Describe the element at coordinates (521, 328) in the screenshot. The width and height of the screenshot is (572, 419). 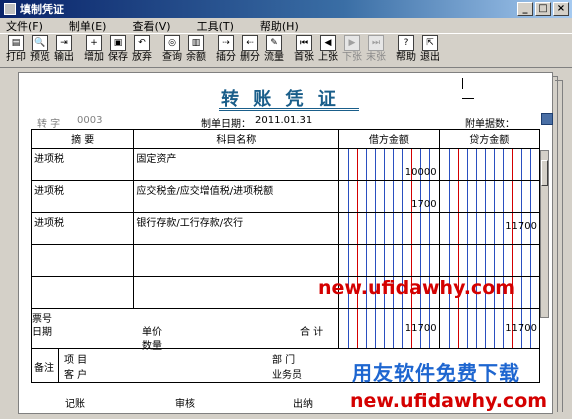
I see `total-credit: 11700` at that location.